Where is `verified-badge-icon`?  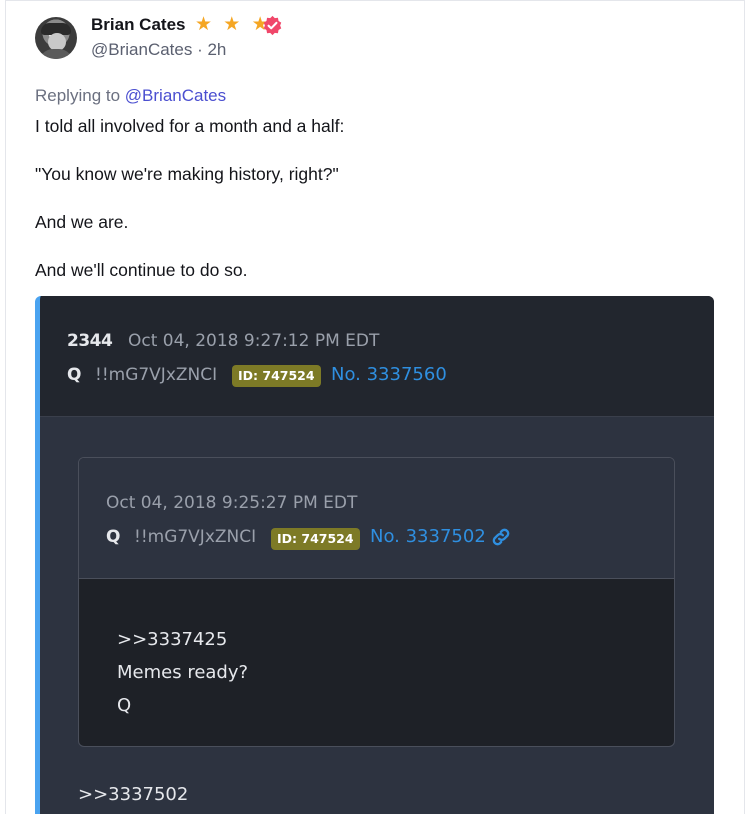
verified-badge-icon is located at coordinates (272, 25).